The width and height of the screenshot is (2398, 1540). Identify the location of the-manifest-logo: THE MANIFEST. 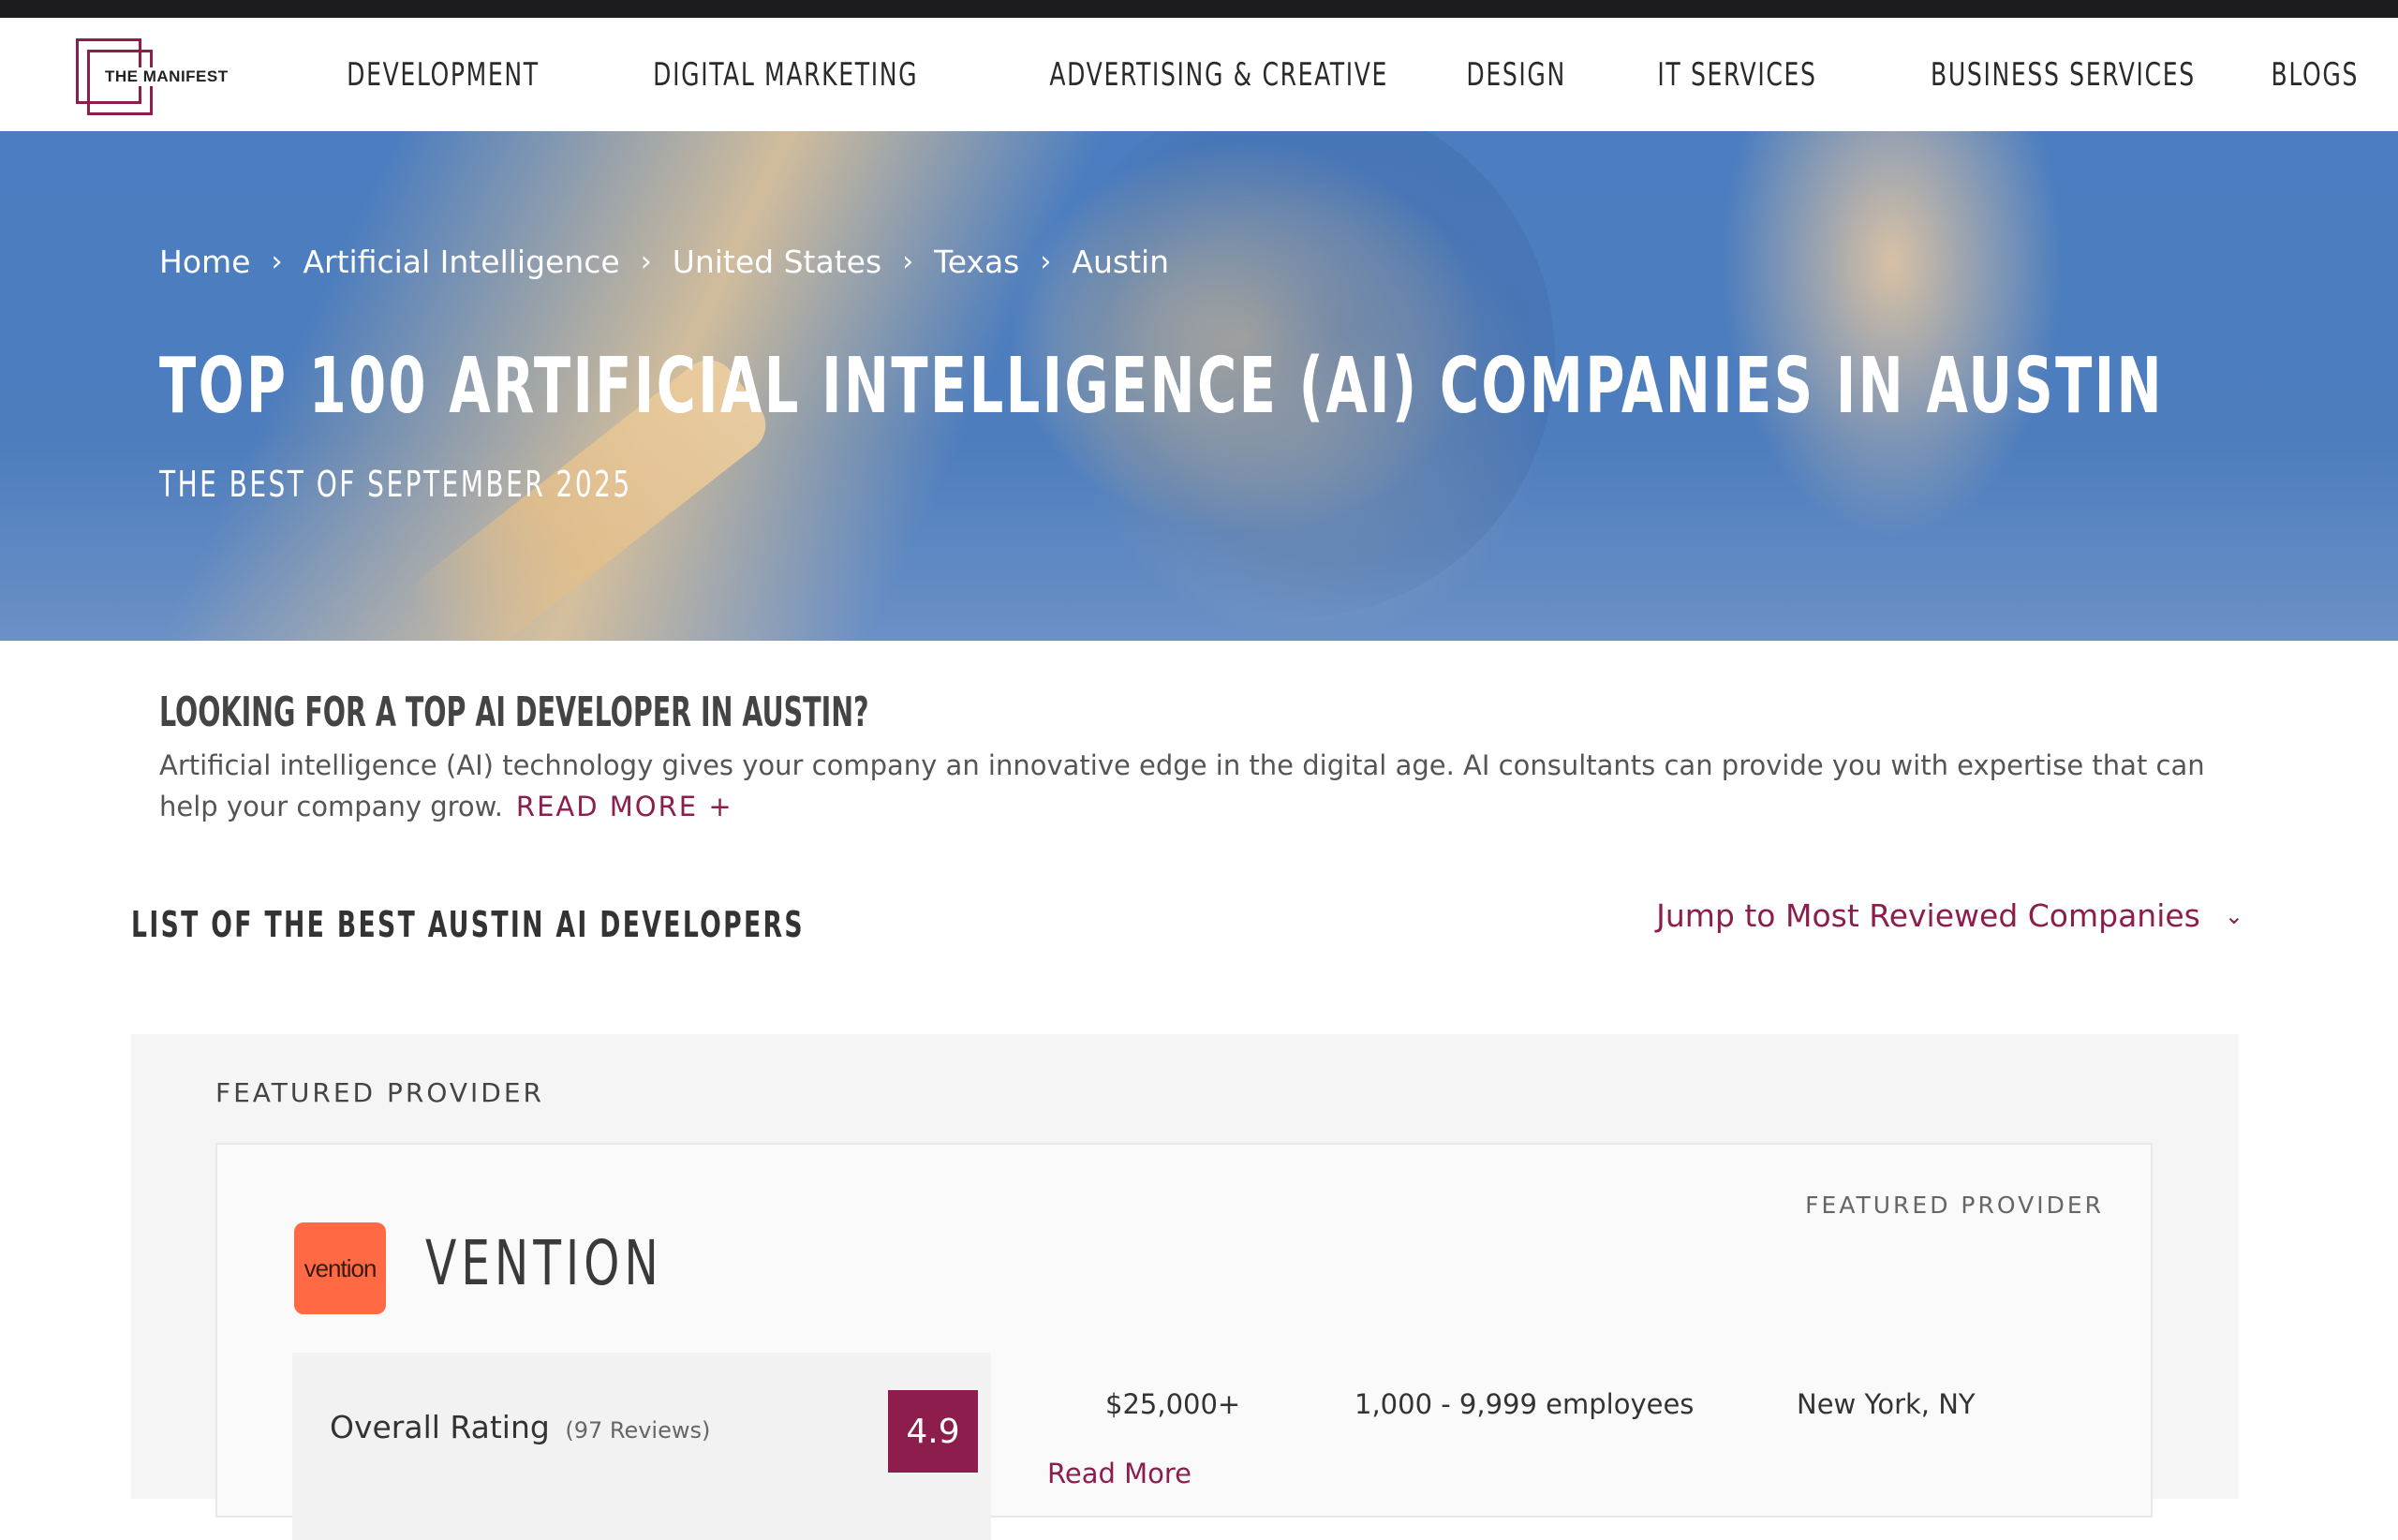
(153, 76).